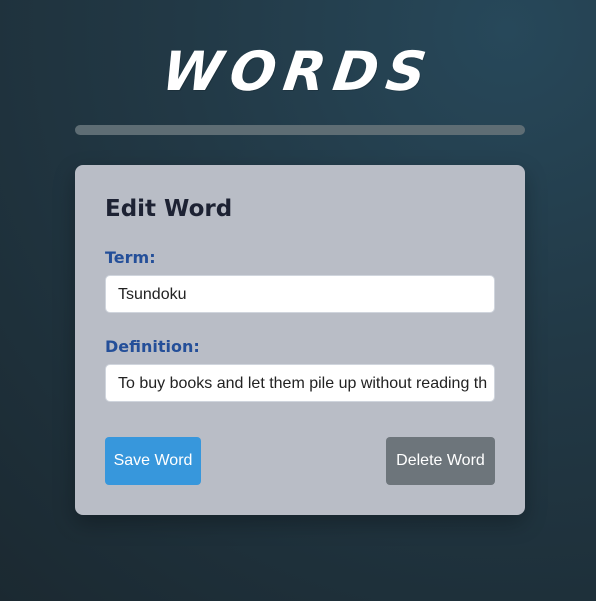 This screenshot has width=596, height=601. I want to click on delete-word-button: Delete Word, so click(440, 461).